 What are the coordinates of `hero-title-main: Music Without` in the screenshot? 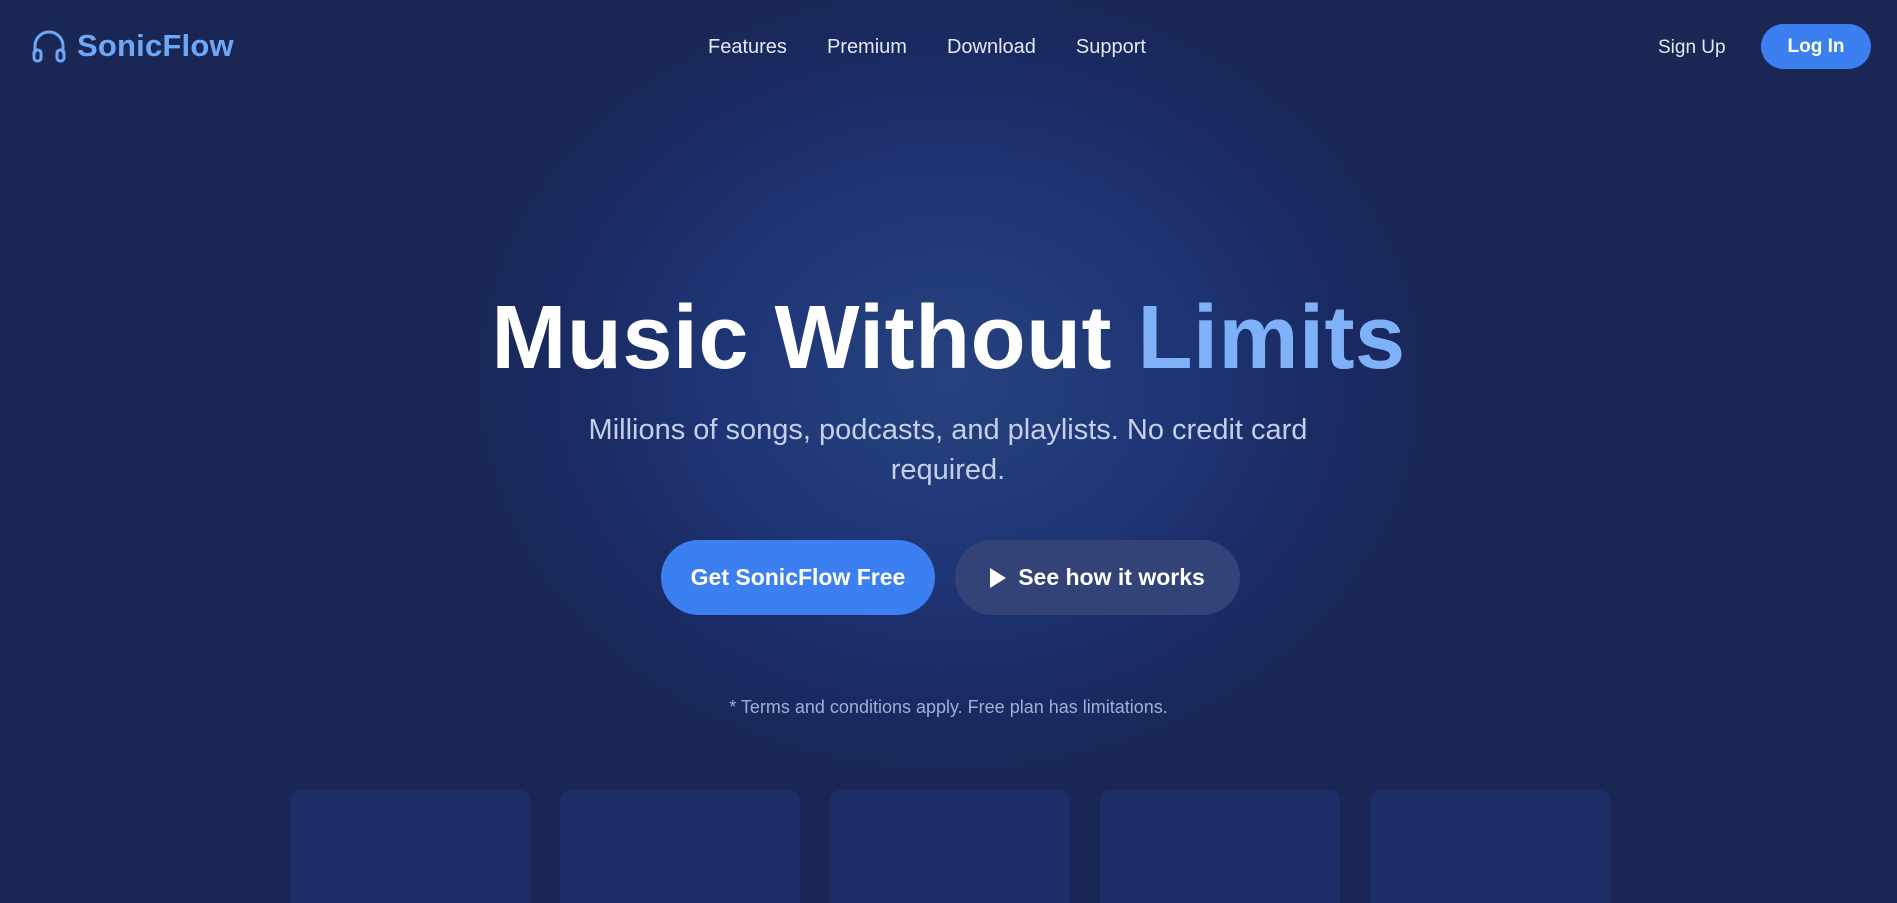 It's located at (814, 338).